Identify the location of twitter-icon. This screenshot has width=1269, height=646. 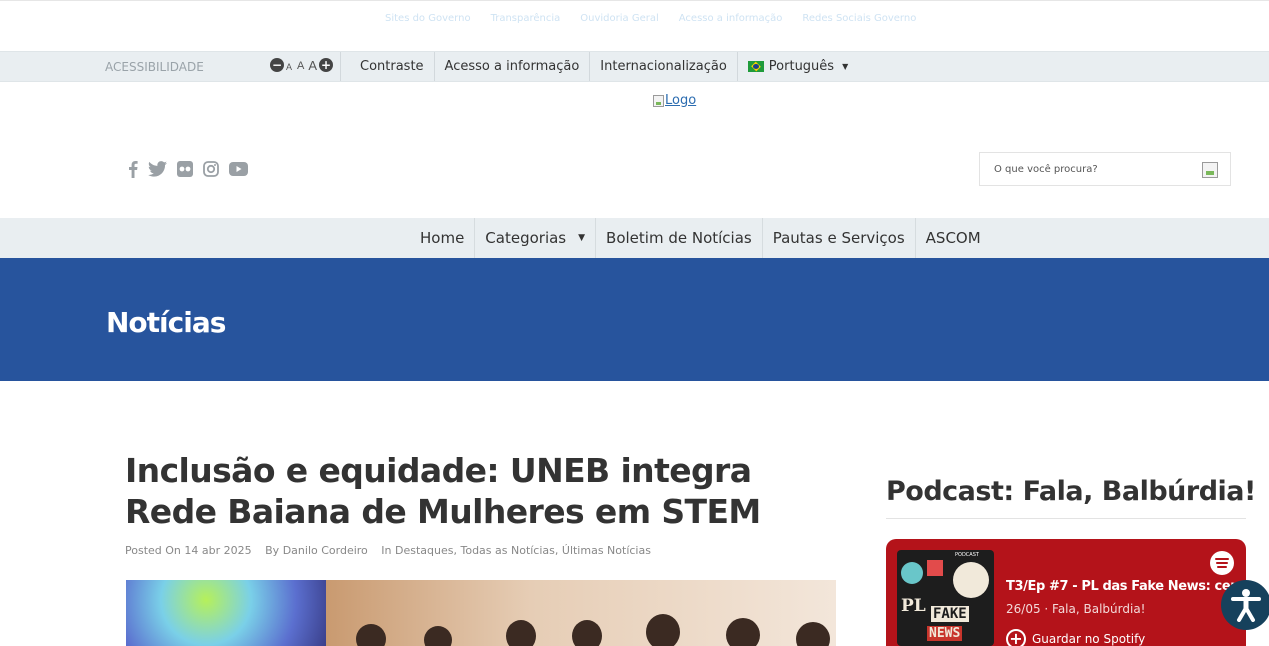
(157, 169).